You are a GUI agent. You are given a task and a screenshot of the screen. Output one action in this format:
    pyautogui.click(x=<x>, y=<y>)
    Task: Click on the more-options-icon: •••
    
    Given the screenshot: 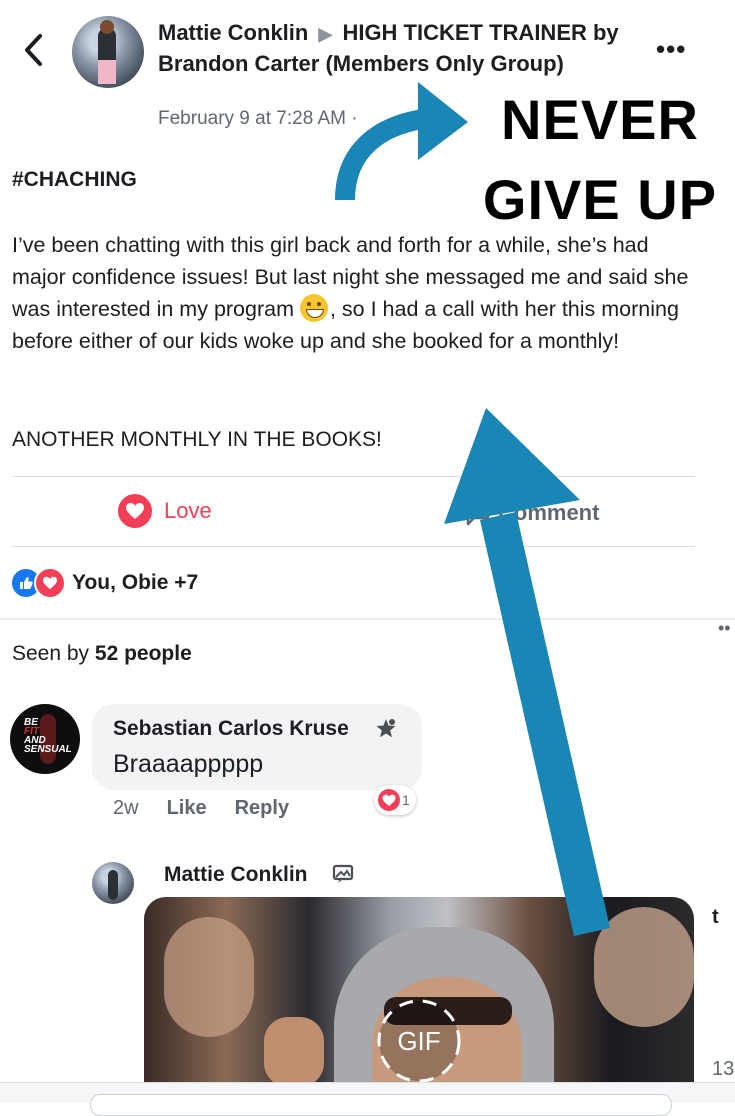 What is the action you would take?
    pyautogui.click(x=671, y=49)
    